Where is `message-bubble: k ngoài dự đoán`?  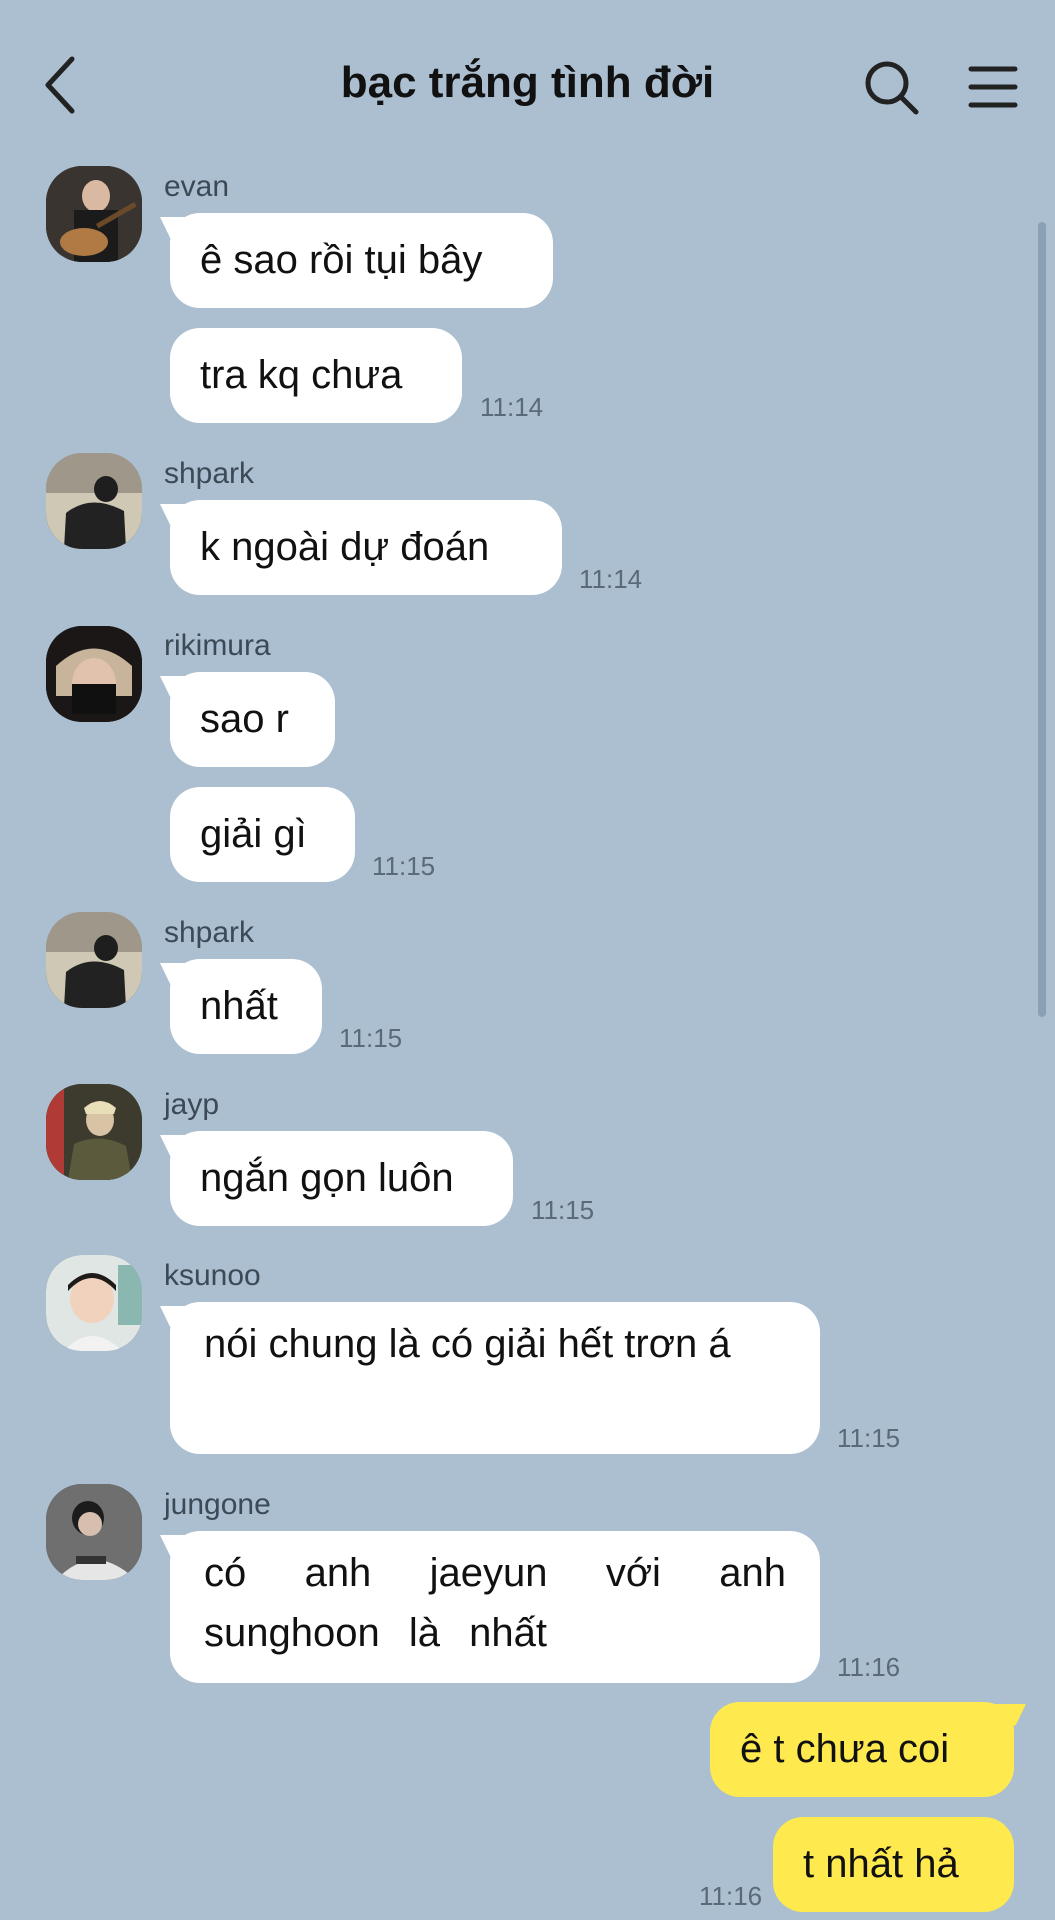 message-bubble: k ngoài dự đoán is located at coordinates (366, 547).